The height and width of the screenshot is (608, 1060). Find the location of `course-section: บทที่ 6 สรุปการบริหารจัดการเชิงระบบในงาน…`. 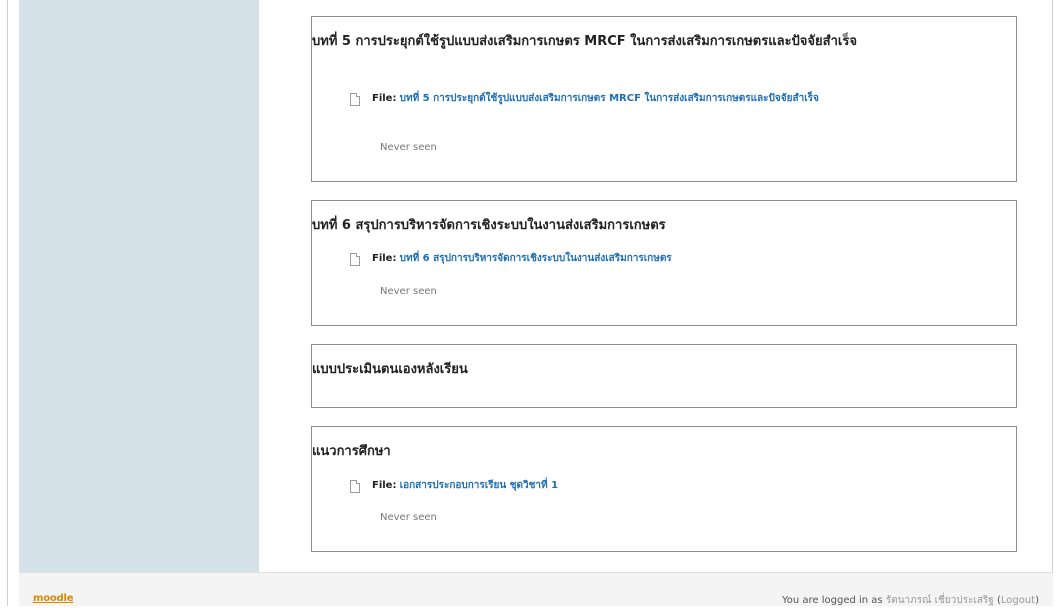

course-section: บทที่ 6 สรุปการบริหารจัดการเชิงระบบในงาน… is located at coordinates (664, 263).